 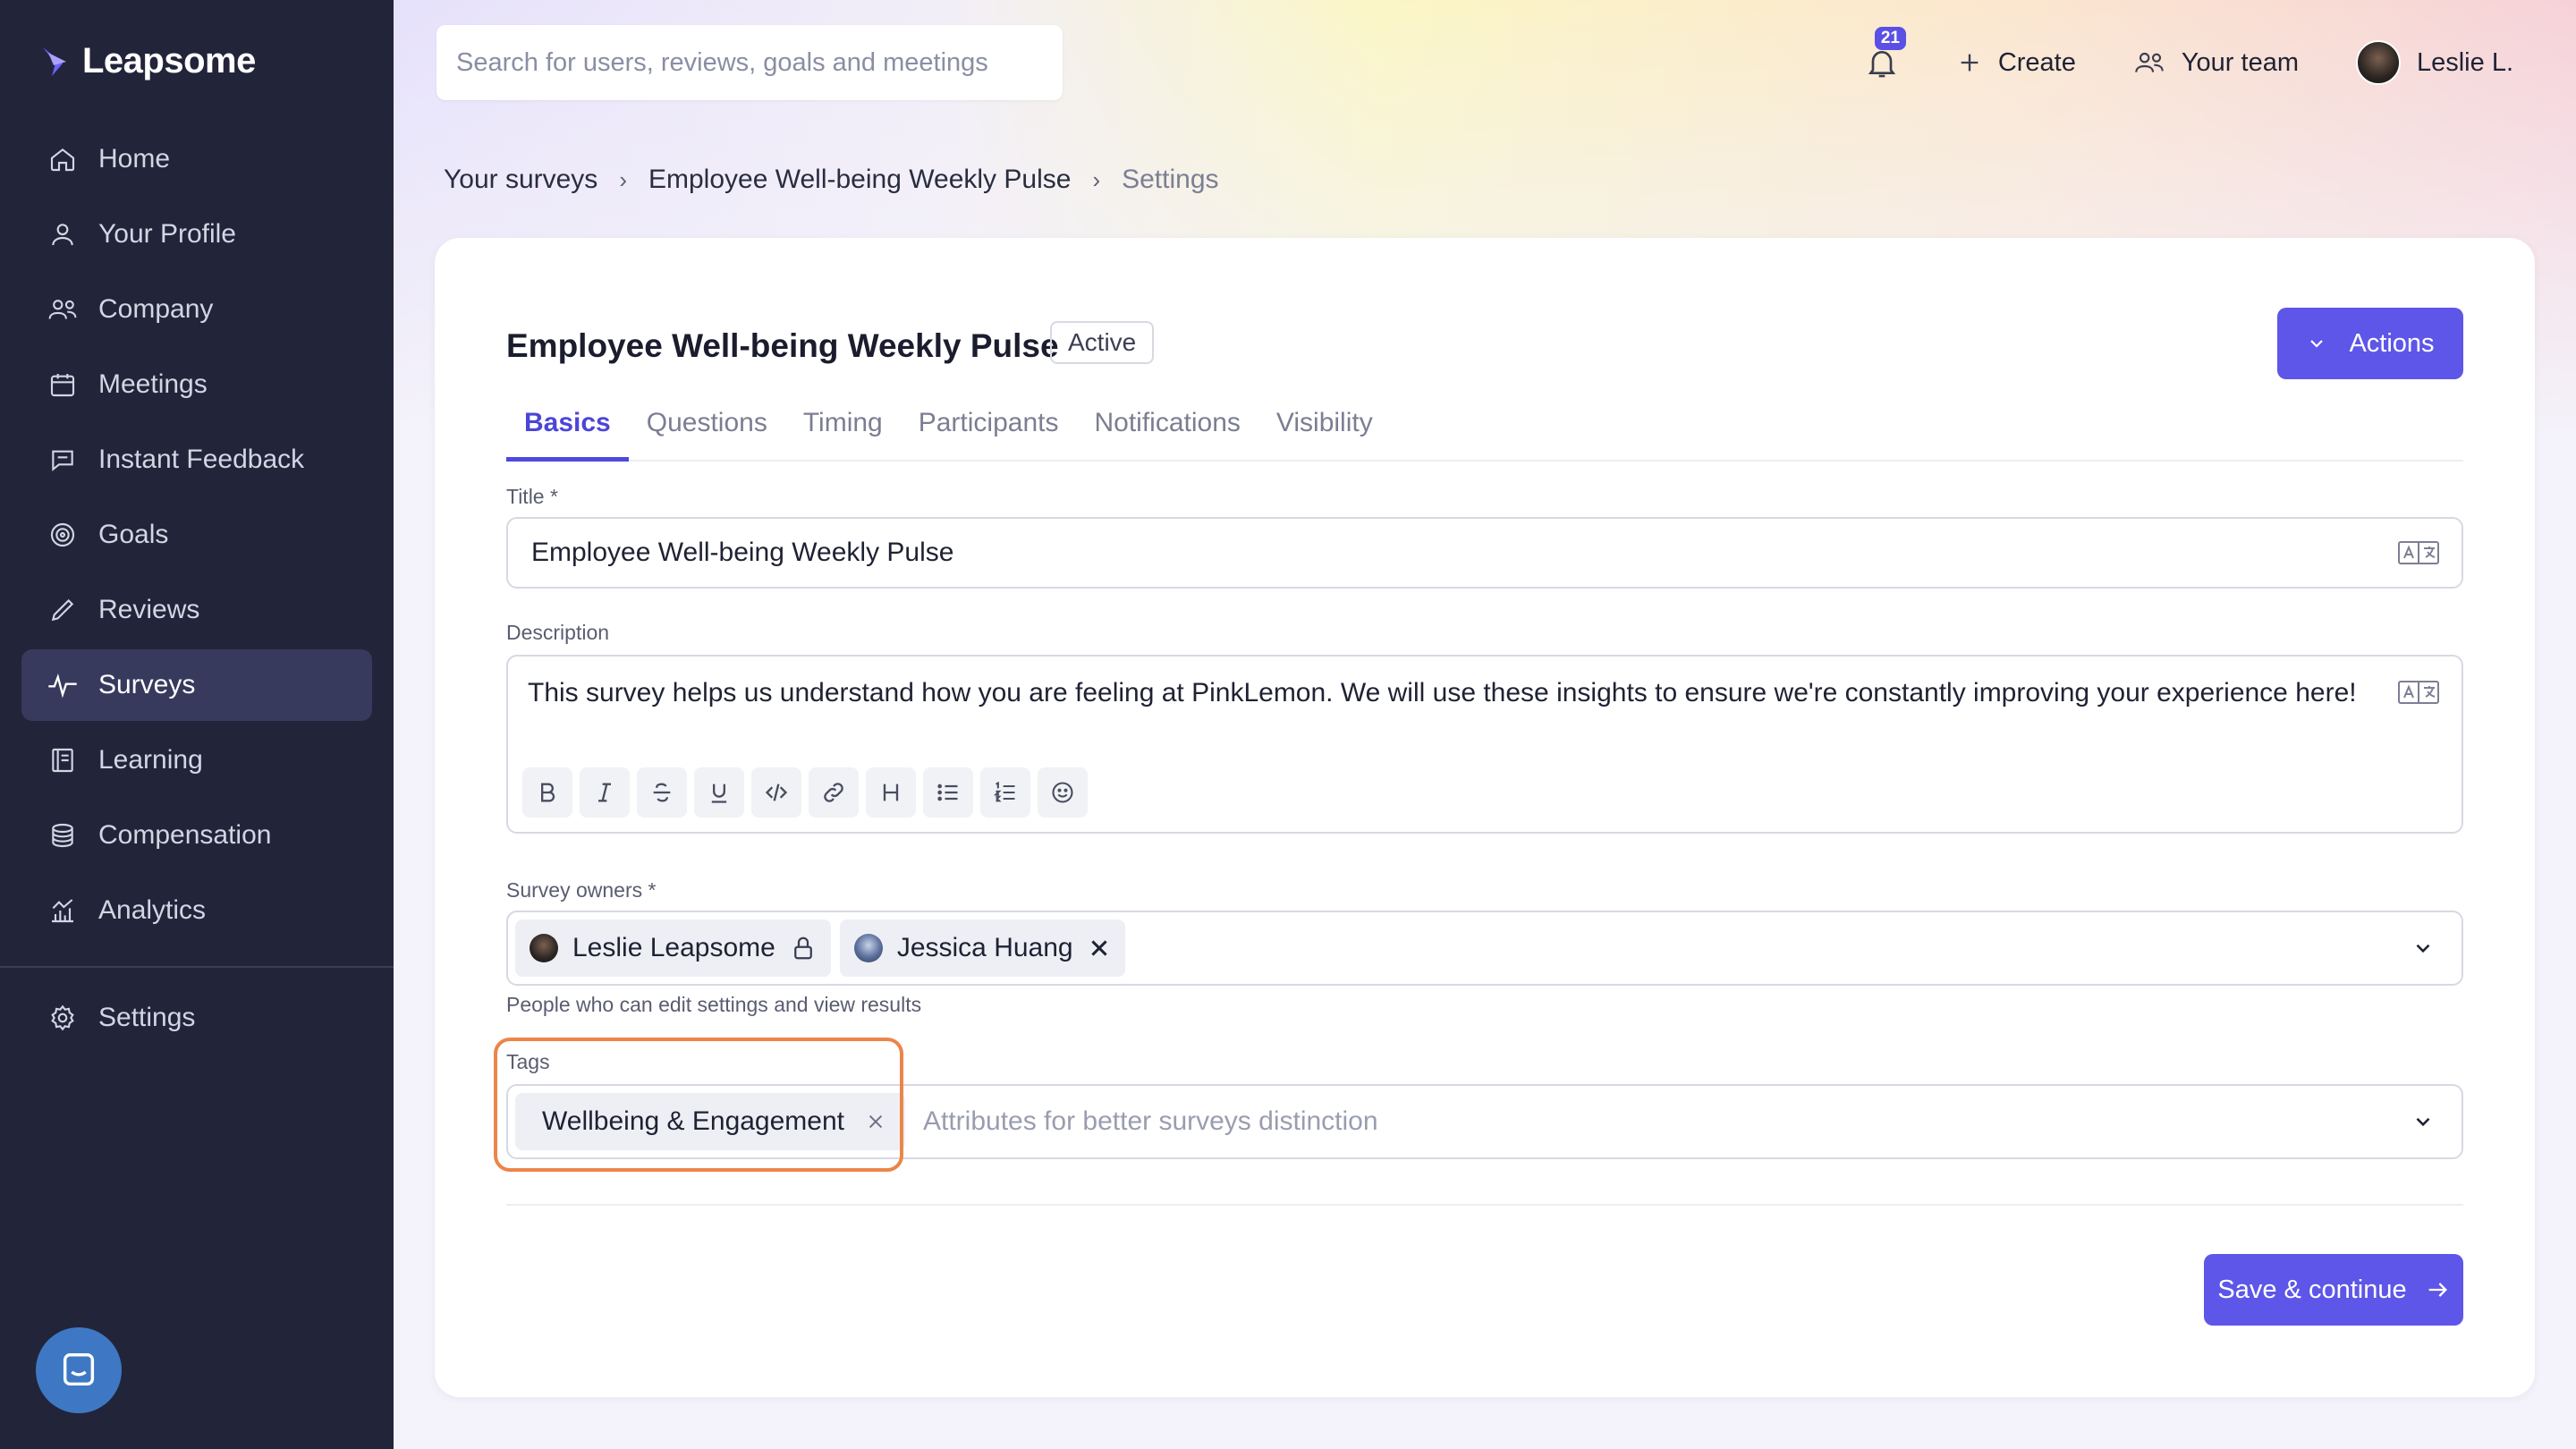 I want to click on breadcrumb-your-surveys: Your surveys, so click(x=520, y=180).